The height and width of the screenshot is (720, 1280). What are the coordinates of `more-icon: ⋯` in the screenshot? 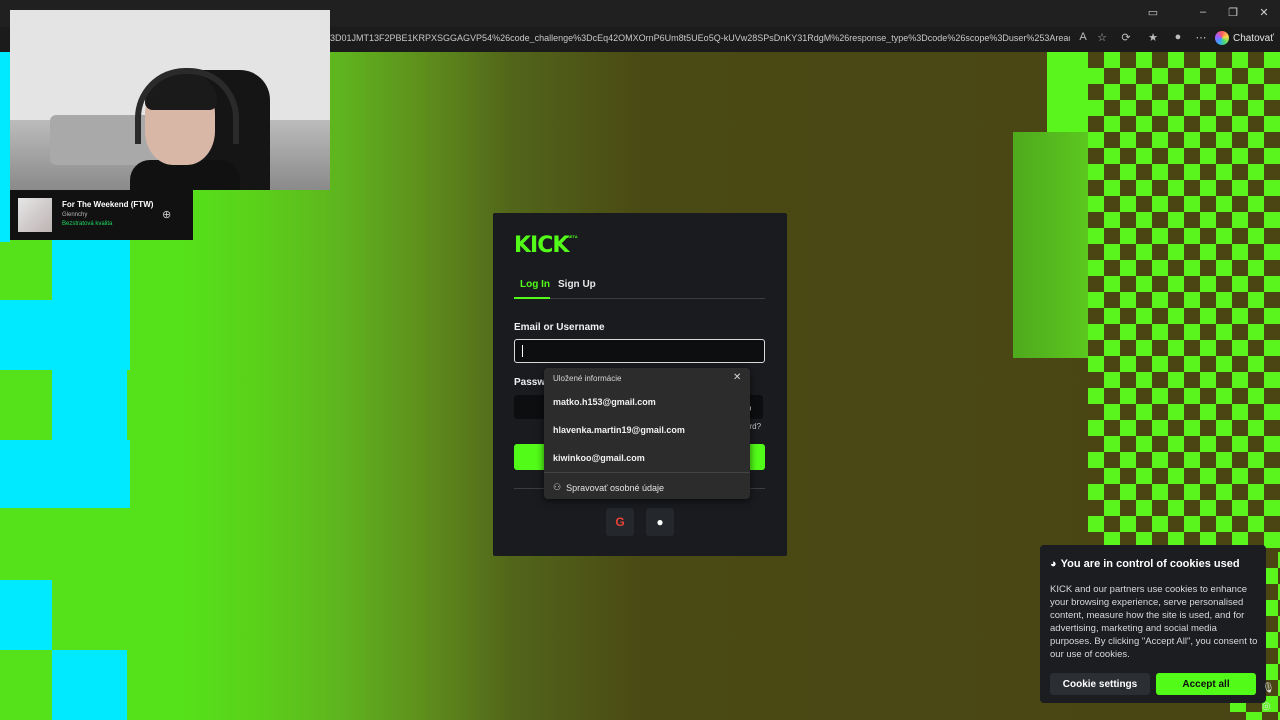 It's located at (1201, 37).